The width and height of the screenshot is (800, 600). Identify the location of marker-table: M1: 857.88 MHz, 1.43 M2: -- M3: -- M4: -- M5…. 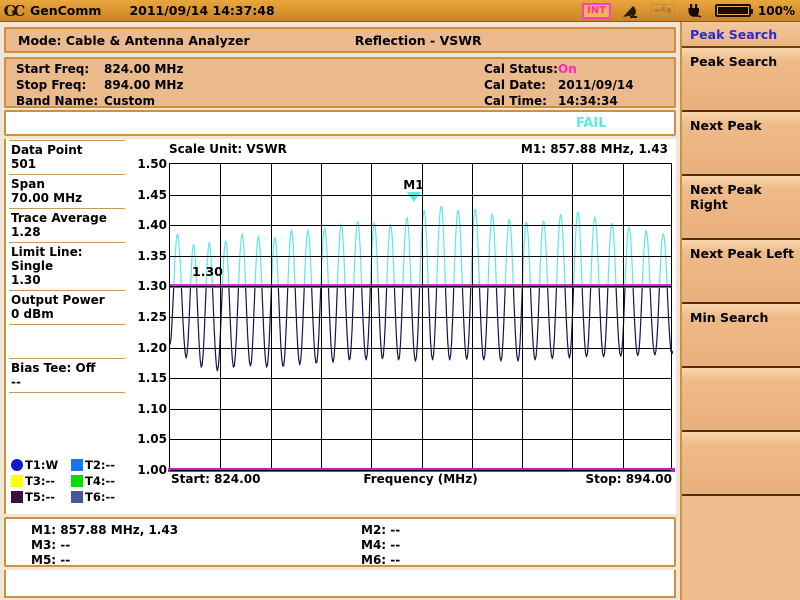
(340, 542).